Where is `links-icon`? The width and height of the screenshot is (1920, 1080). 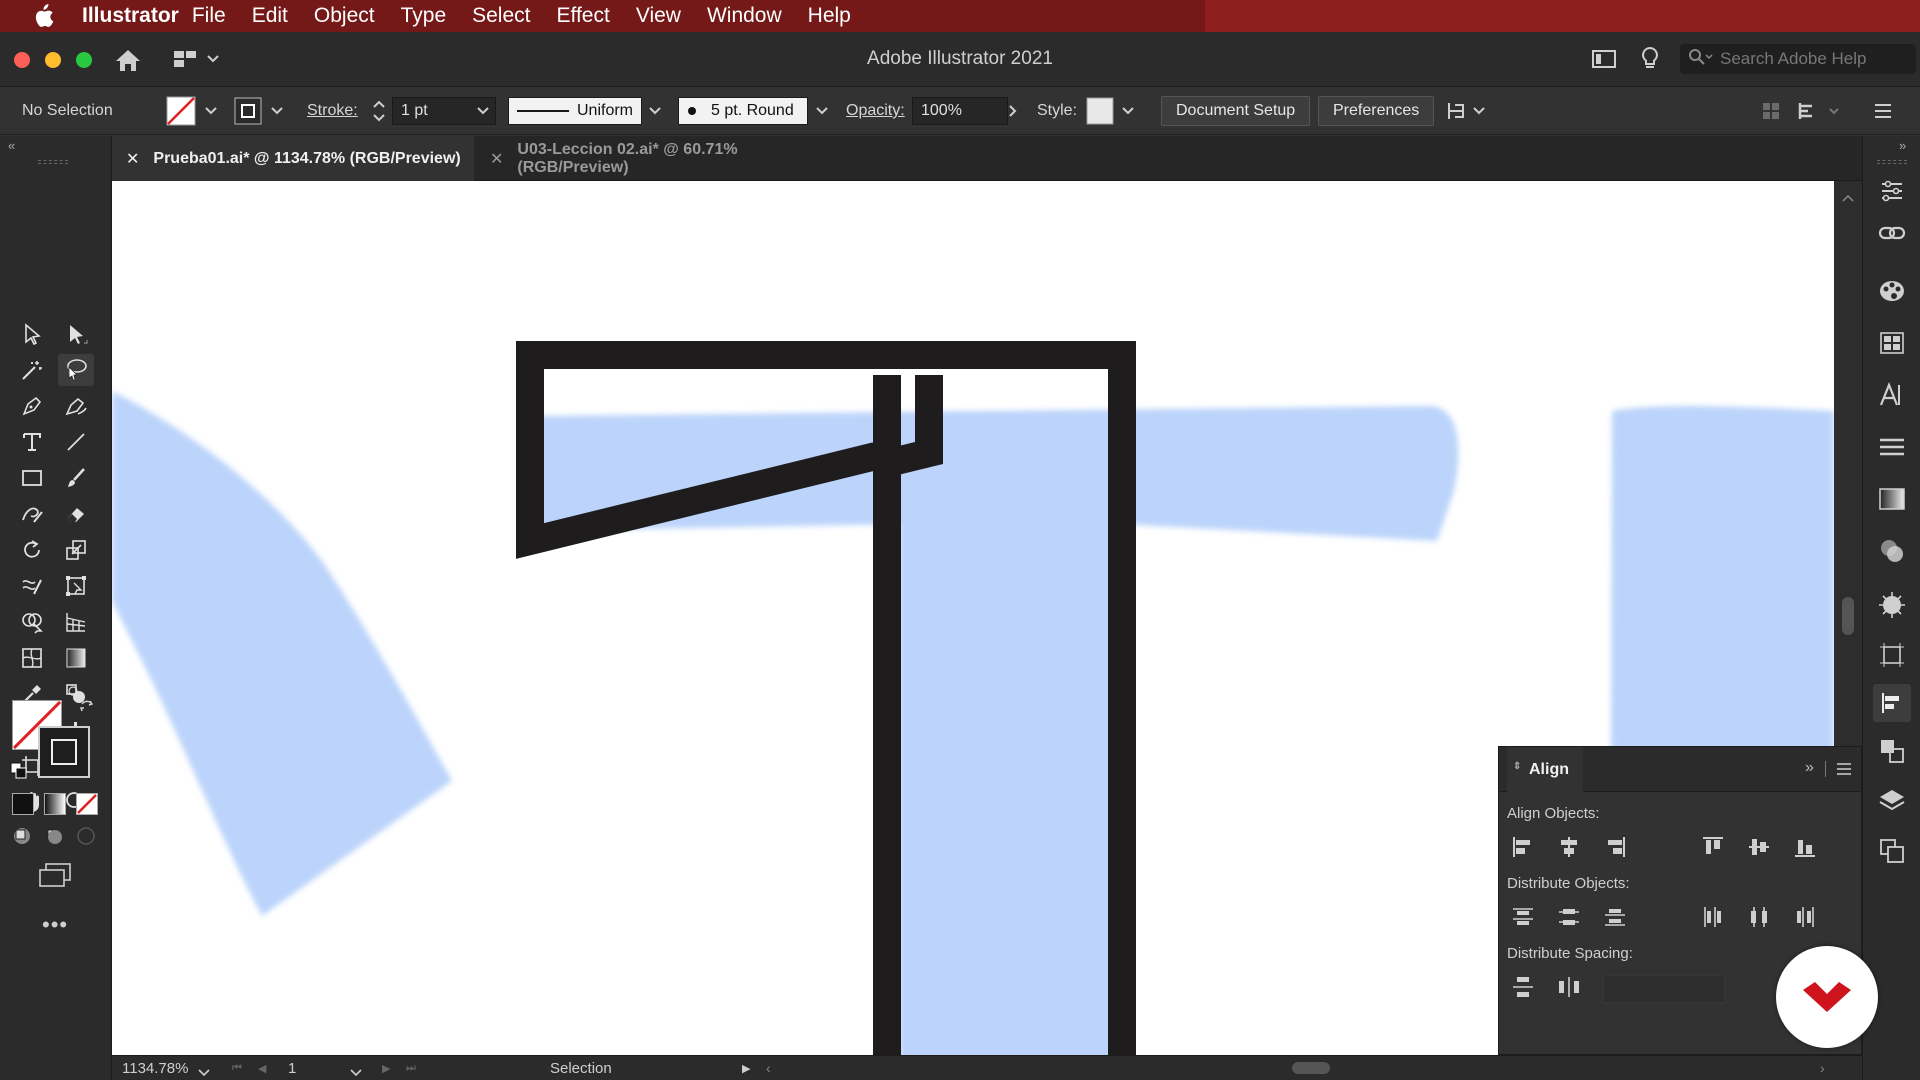
links-icon is located at coordinates (1892, 233).